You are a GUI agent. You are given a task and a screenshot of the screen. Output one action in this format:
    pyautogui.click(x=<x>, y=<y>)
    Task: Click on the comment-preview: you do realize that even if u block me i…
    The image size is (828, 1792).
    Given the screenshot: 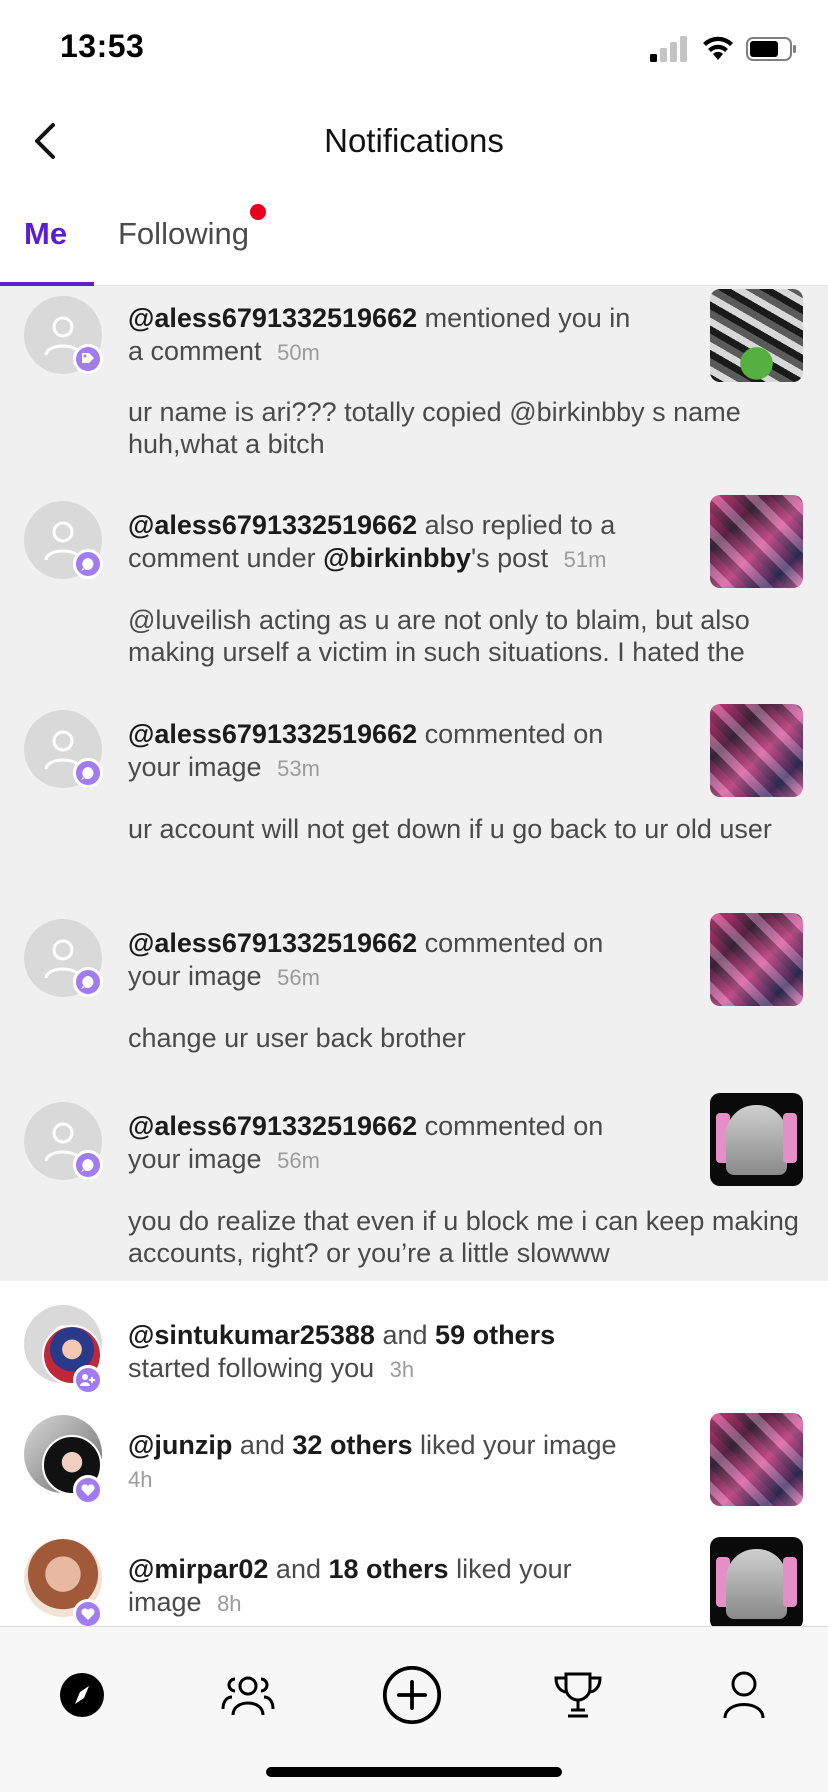 What is the action you would take?
    pyautogui.click(x=463, y=1237)
    